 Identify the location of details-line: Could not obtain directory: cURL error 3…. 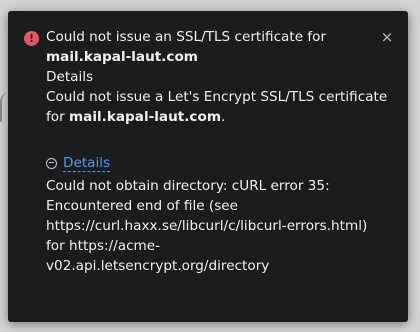
(188, 186).